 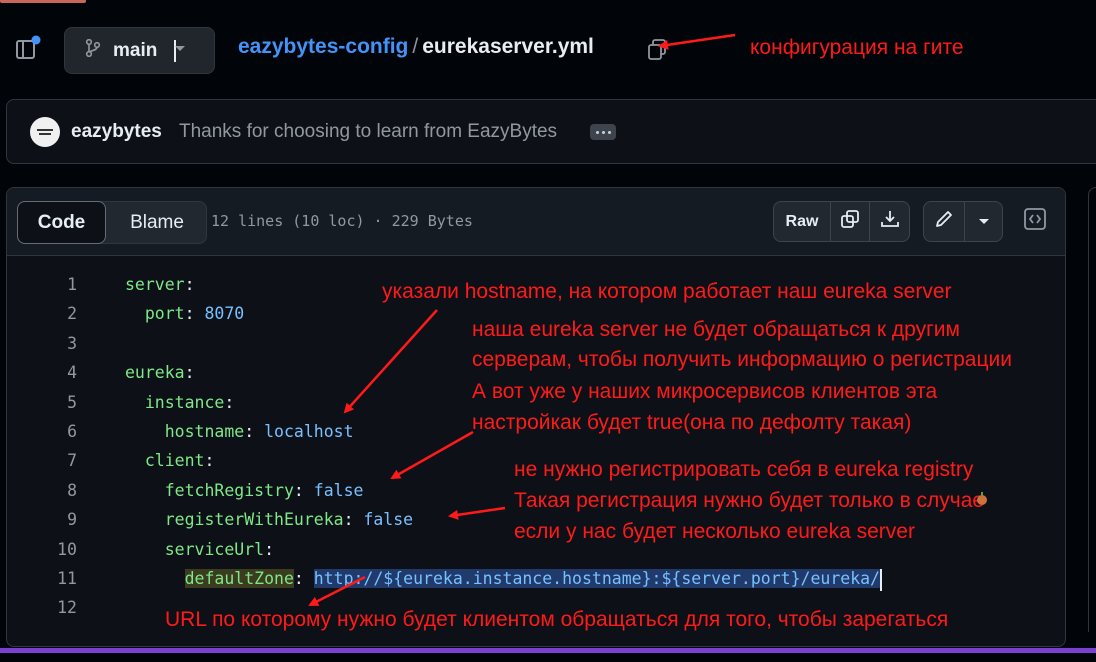 What do you see at coordinates (857, 47) in the screenshot?
I see `annotation-config-on-git: конфигурация на гите` at bounding box center [857, 47].